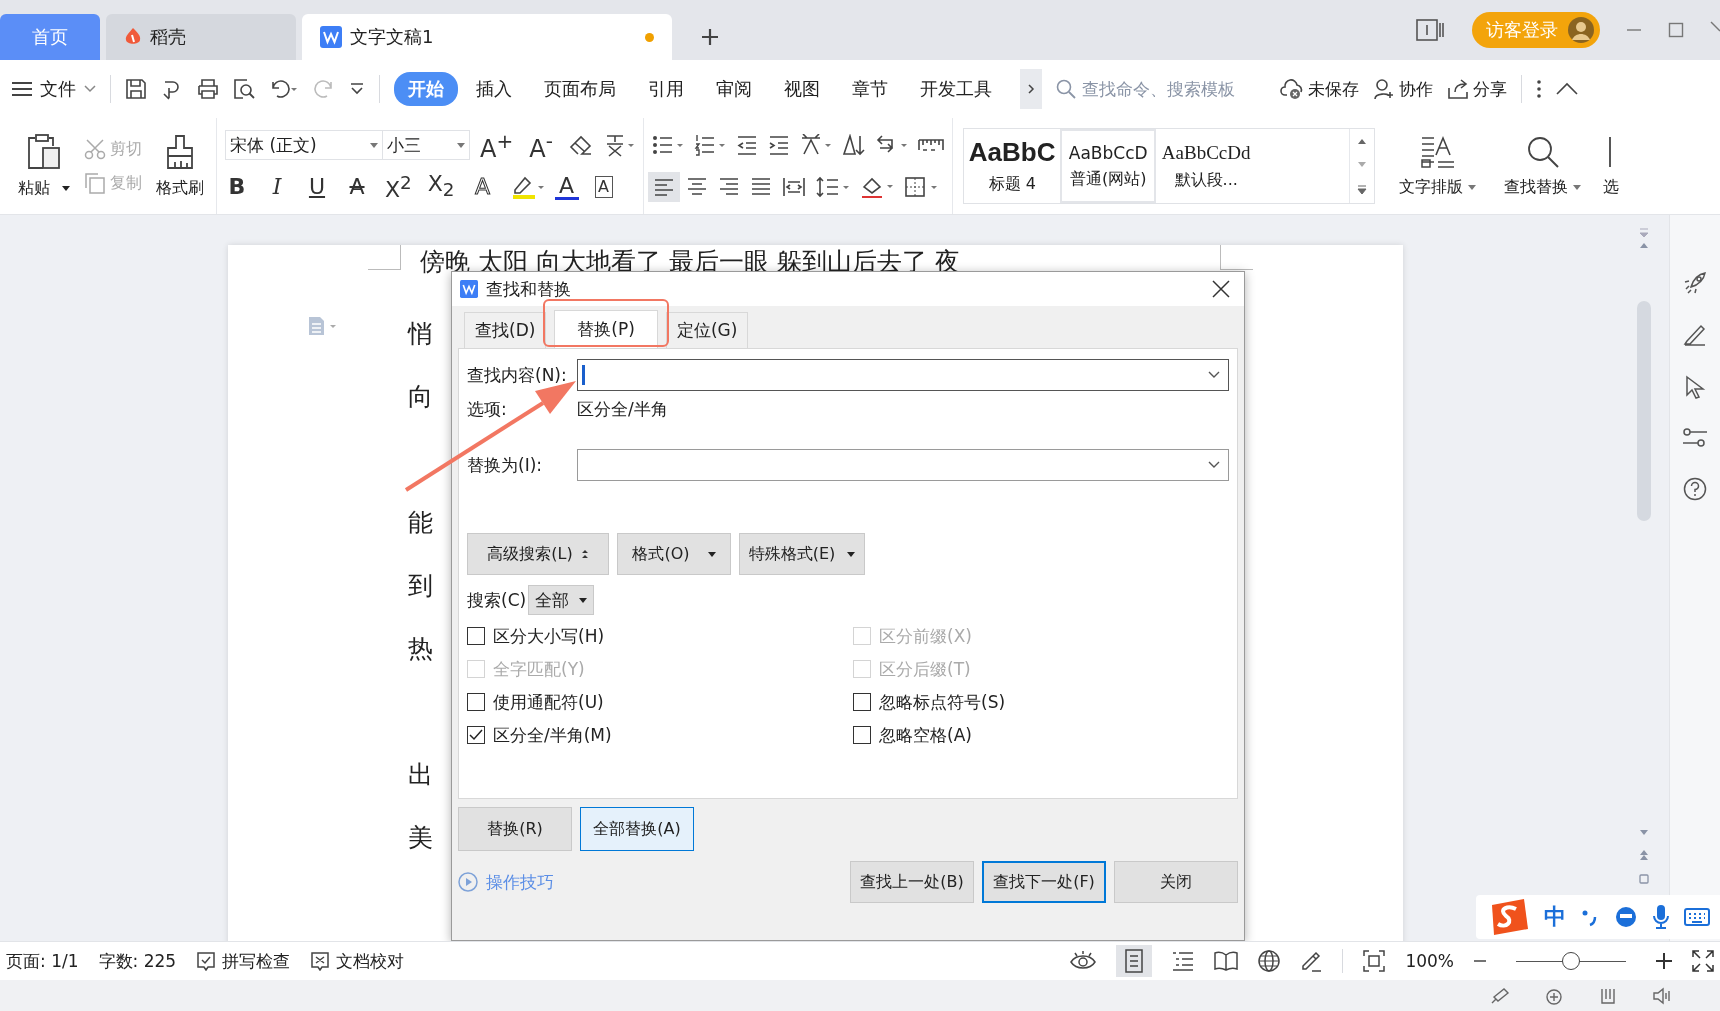 This screenshot has height=1011, width=1720. Describe the element at coordinates (441, 187) in the screenshot. I see `format-button: X$_{2}$` at that location.